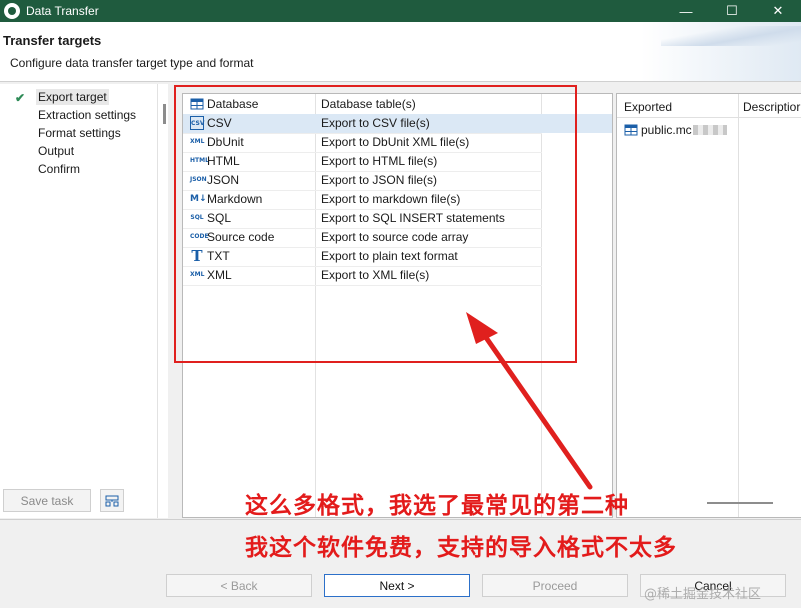  I want to click on watermark-text: @稀土掘金技术社区, so click(703, 594).